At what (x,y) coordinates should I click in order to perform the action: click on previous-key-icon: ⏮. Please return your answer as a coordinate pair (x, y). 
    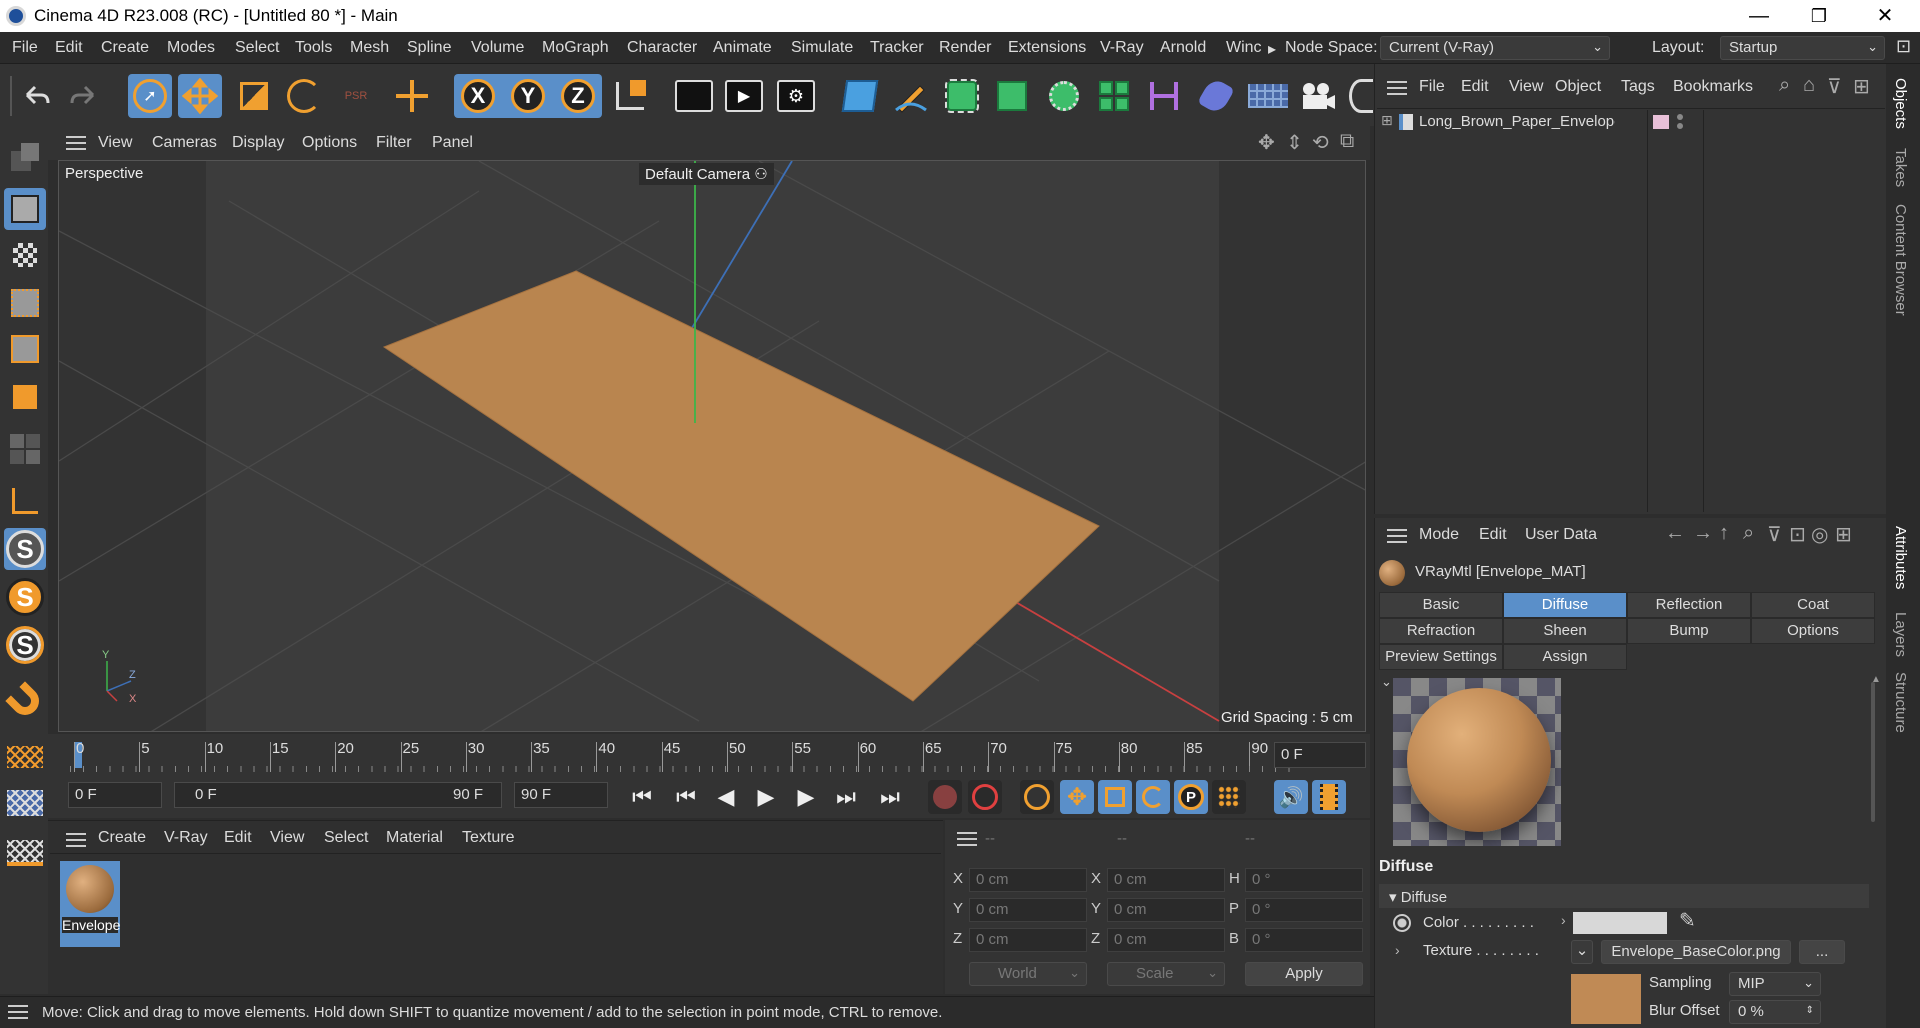
    Looking at the image, I should click on (686, 797).